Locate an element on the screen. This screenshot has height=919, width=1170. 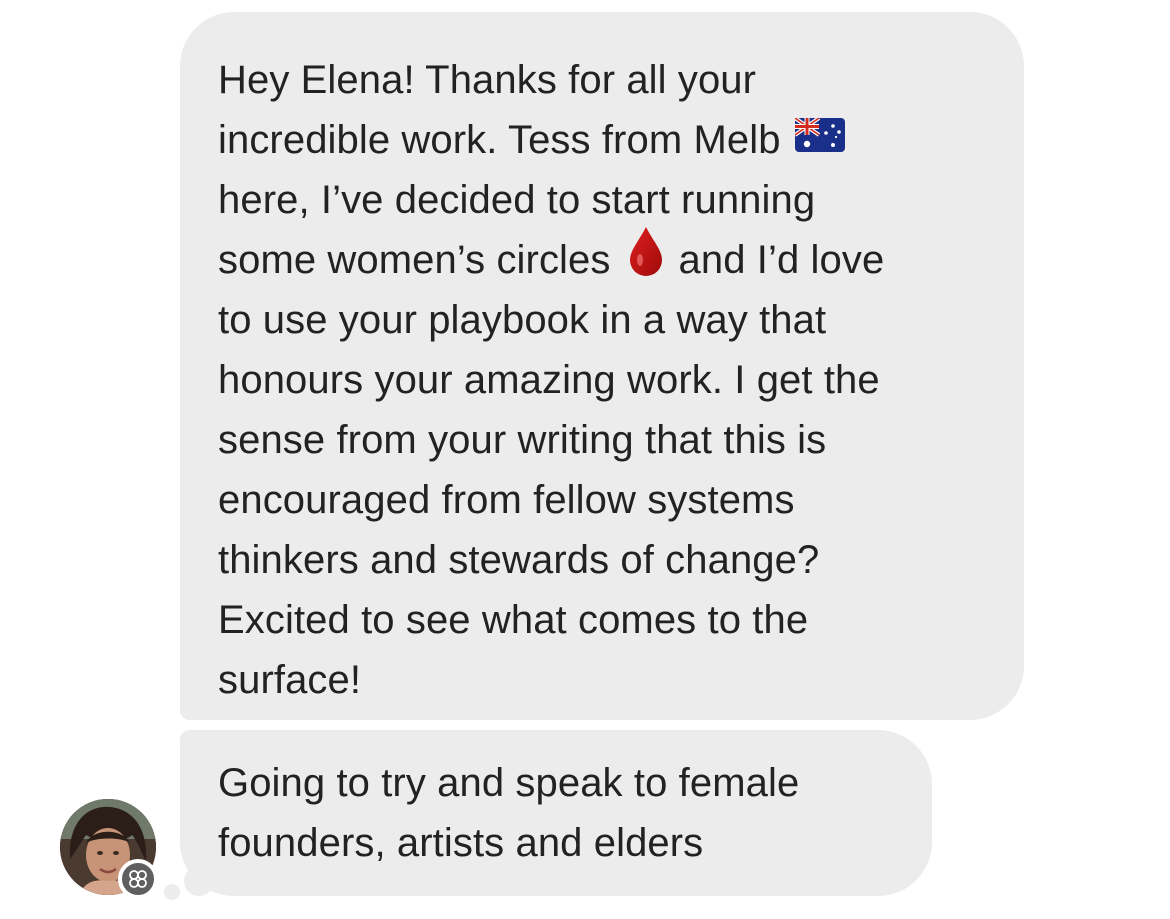
message-line: some women’s circles and I’d love is located at coordinates (551, 259).